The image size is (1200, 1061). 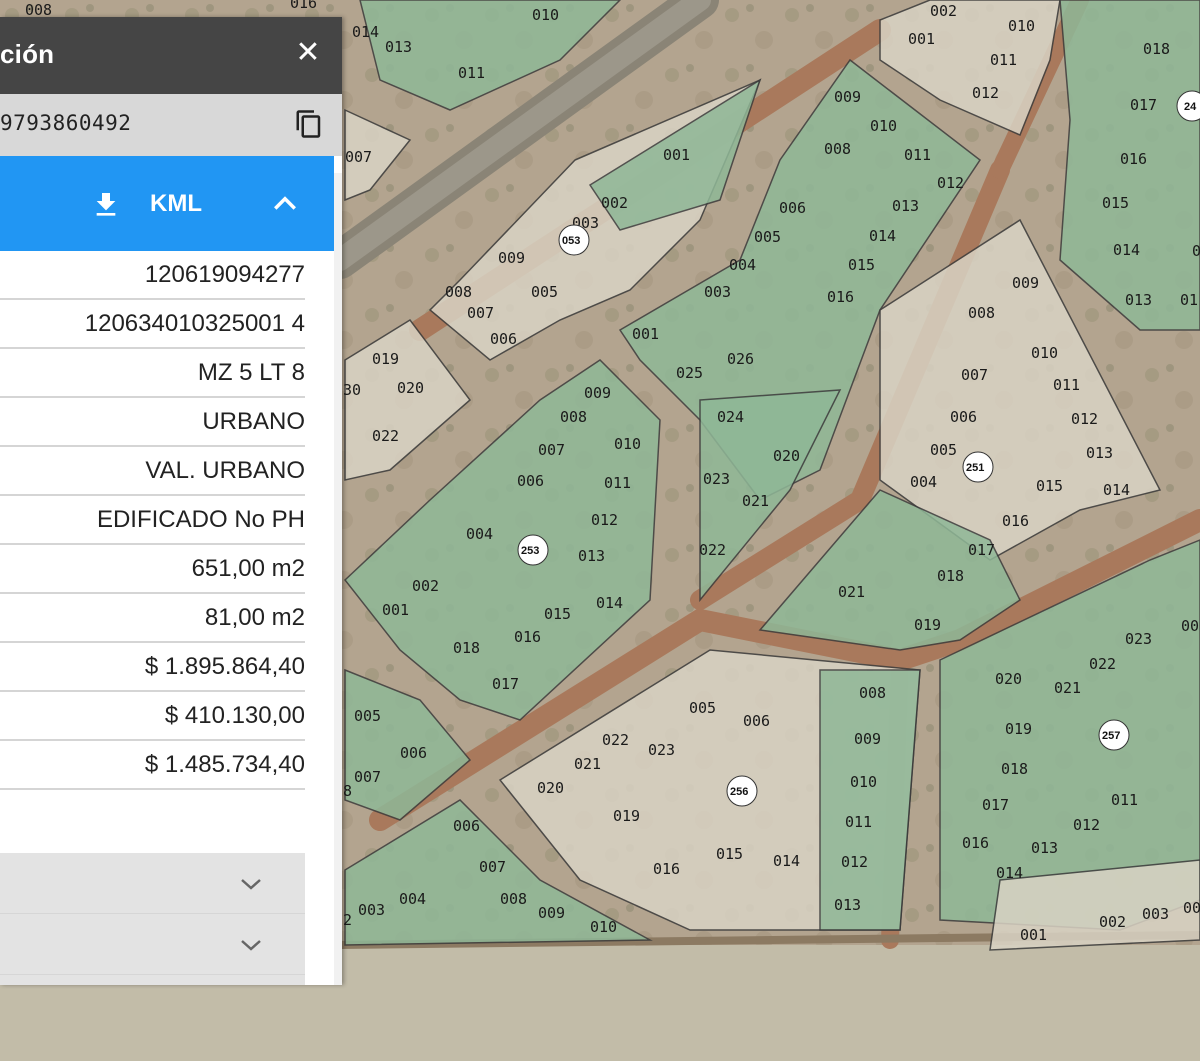 What do you see at coordinates (194, 323) in the screenshot?
I see `attribute-value: 120634010325001 4` at bounding box center [194, 323].